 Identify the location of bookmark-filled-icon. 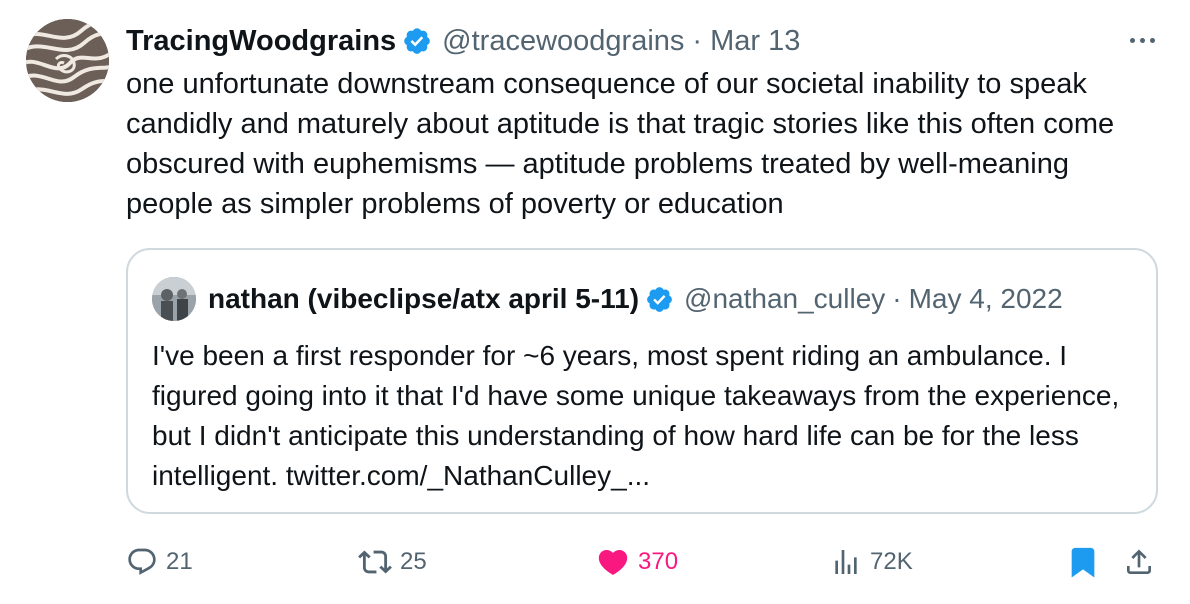
(1083, 562).